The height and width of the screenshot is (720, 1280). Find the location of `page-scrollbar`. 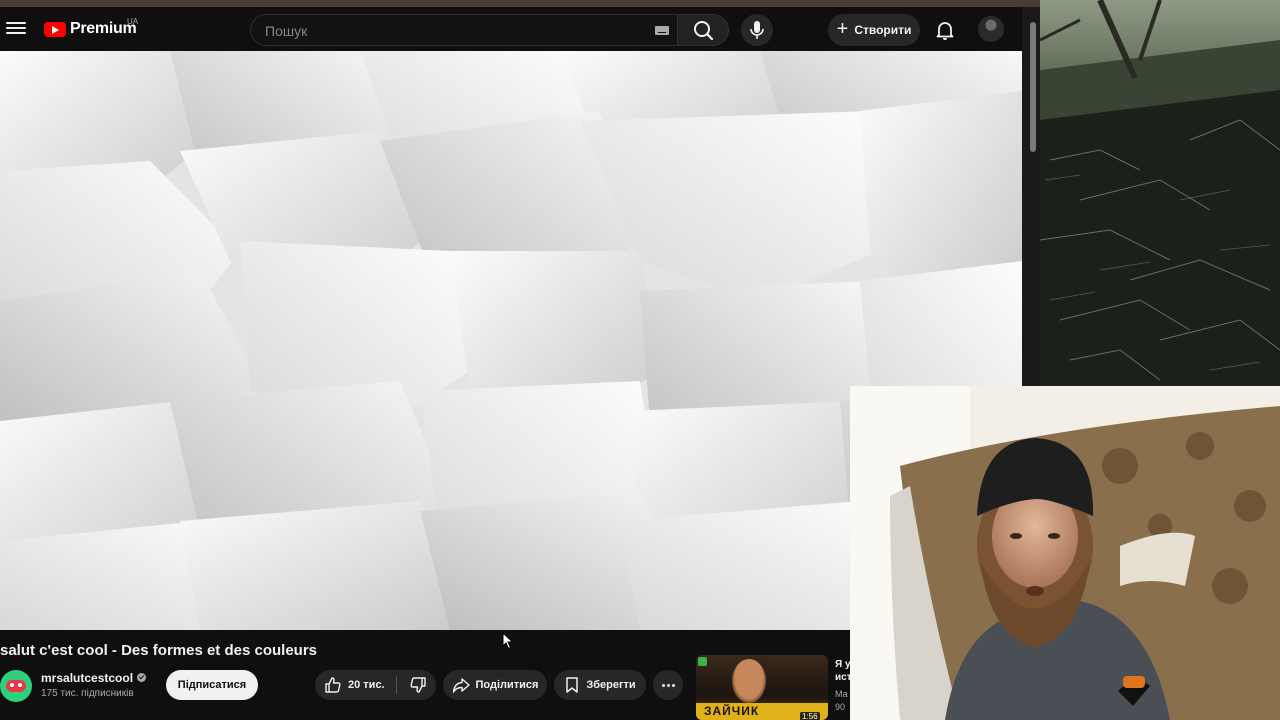

page-scrollbar is located at coordinates (1031, 197).